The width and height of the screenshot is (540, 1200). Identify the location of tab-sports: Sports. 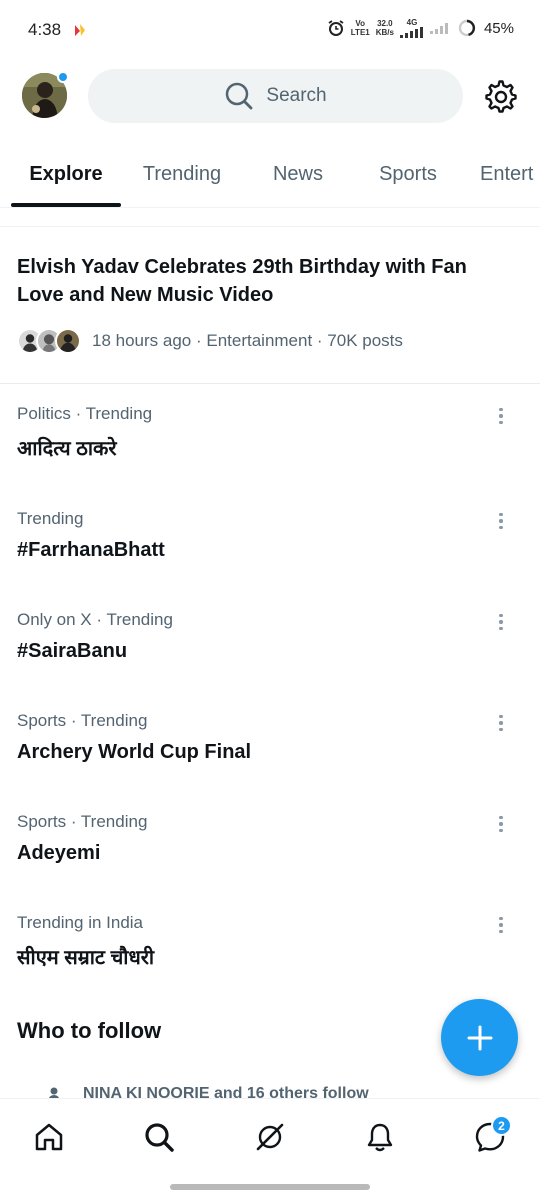
(408, 173).